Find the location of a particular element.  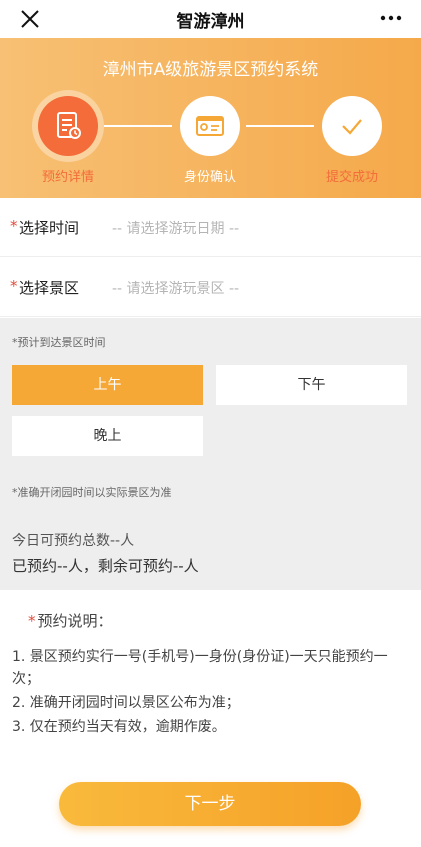

step-label-submit-success: 提交成功 is located at coordinates (351, 177).